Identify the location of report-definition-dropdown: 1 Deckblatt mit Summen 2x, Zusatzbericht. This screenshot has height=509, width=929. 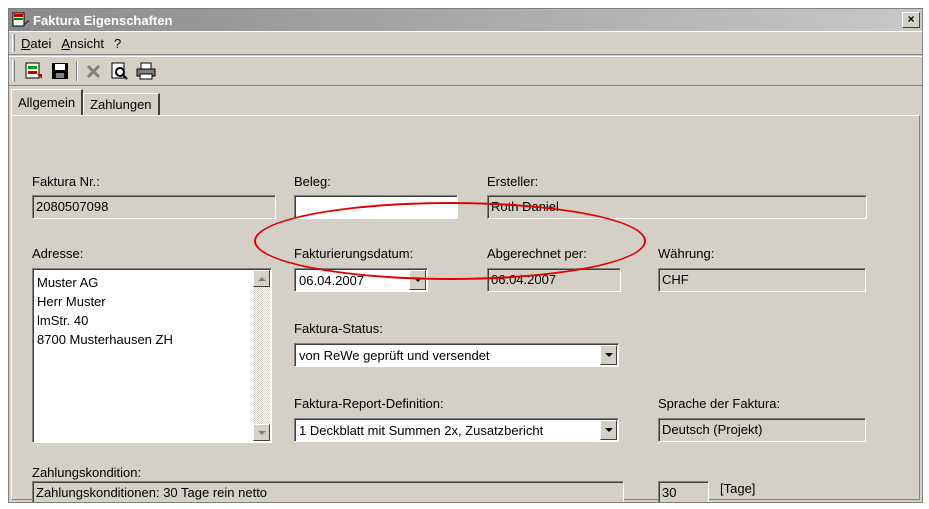
(456, 430).